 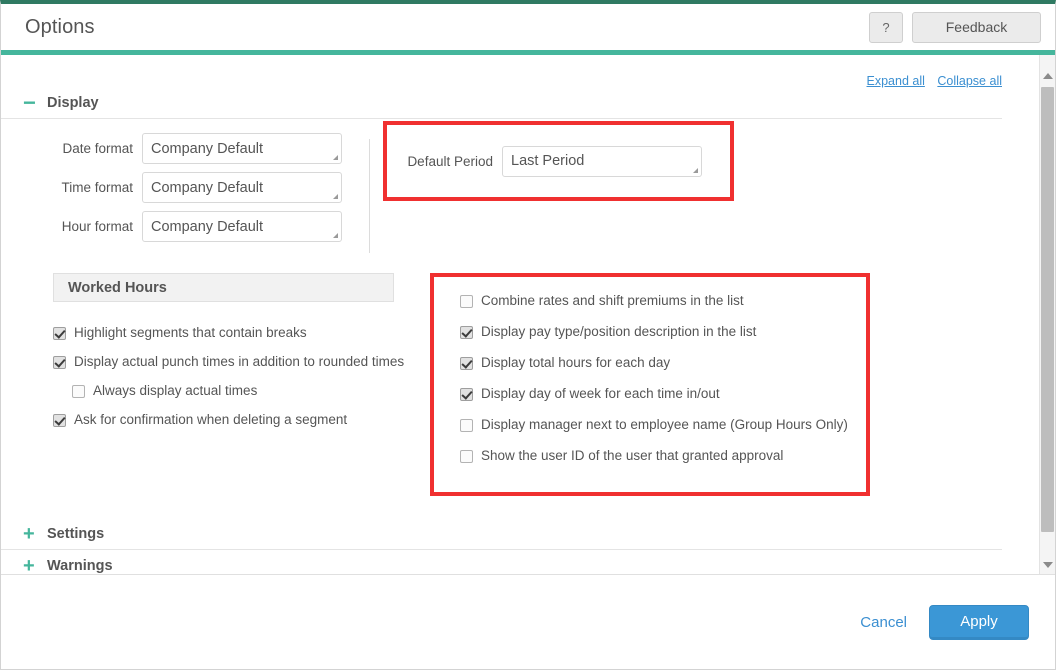 I want to click on cancel-button: Cancel, so click(x=883, y=622).